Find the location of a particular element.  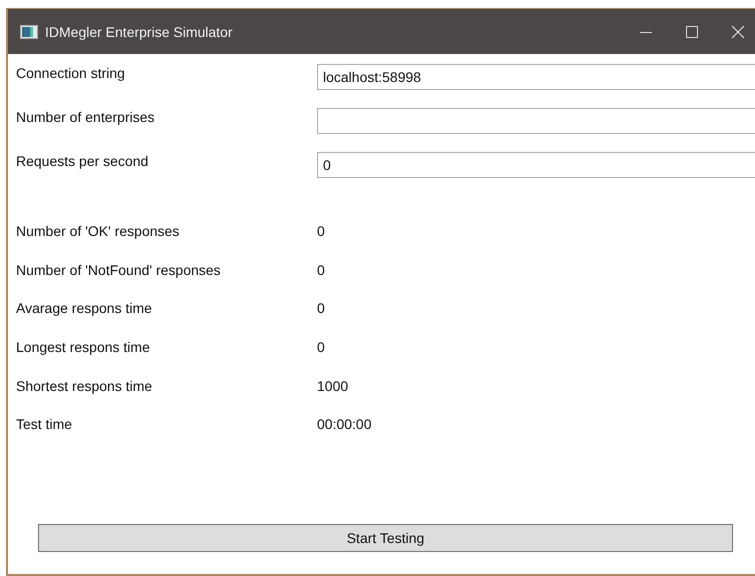

field-label: Requests per second is located at coordinates (83, 161).